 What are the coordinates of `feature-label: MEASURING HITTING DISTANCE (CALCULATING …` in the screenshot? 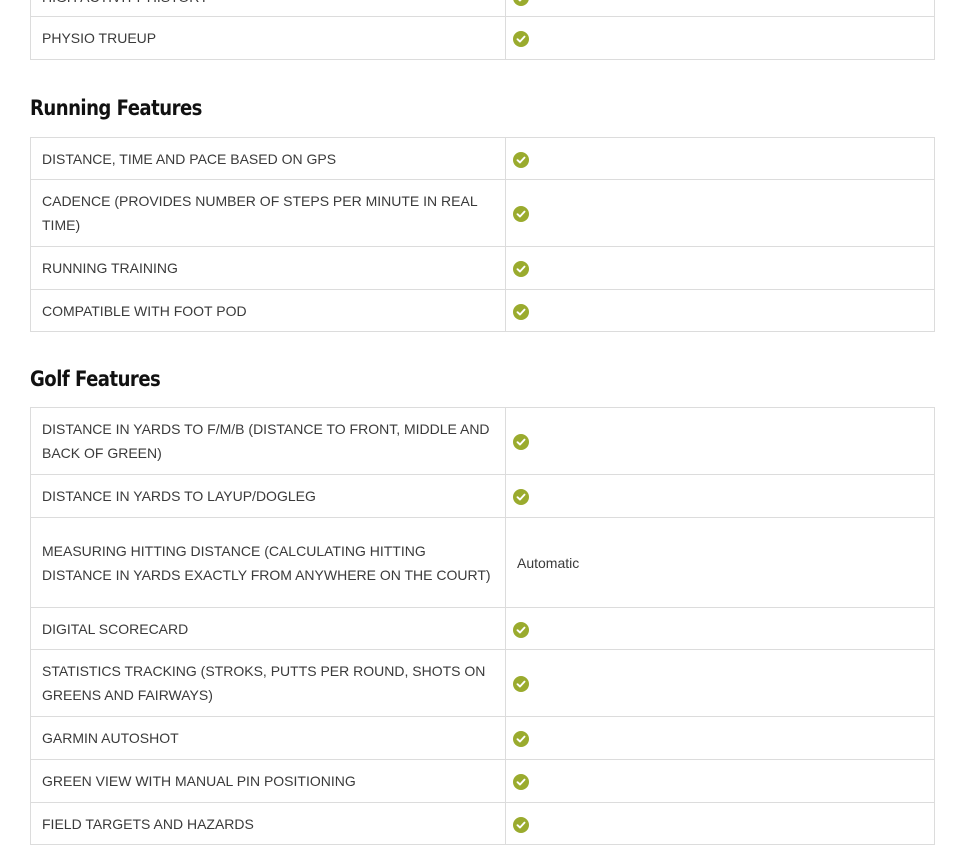 It's located at (268, 562).